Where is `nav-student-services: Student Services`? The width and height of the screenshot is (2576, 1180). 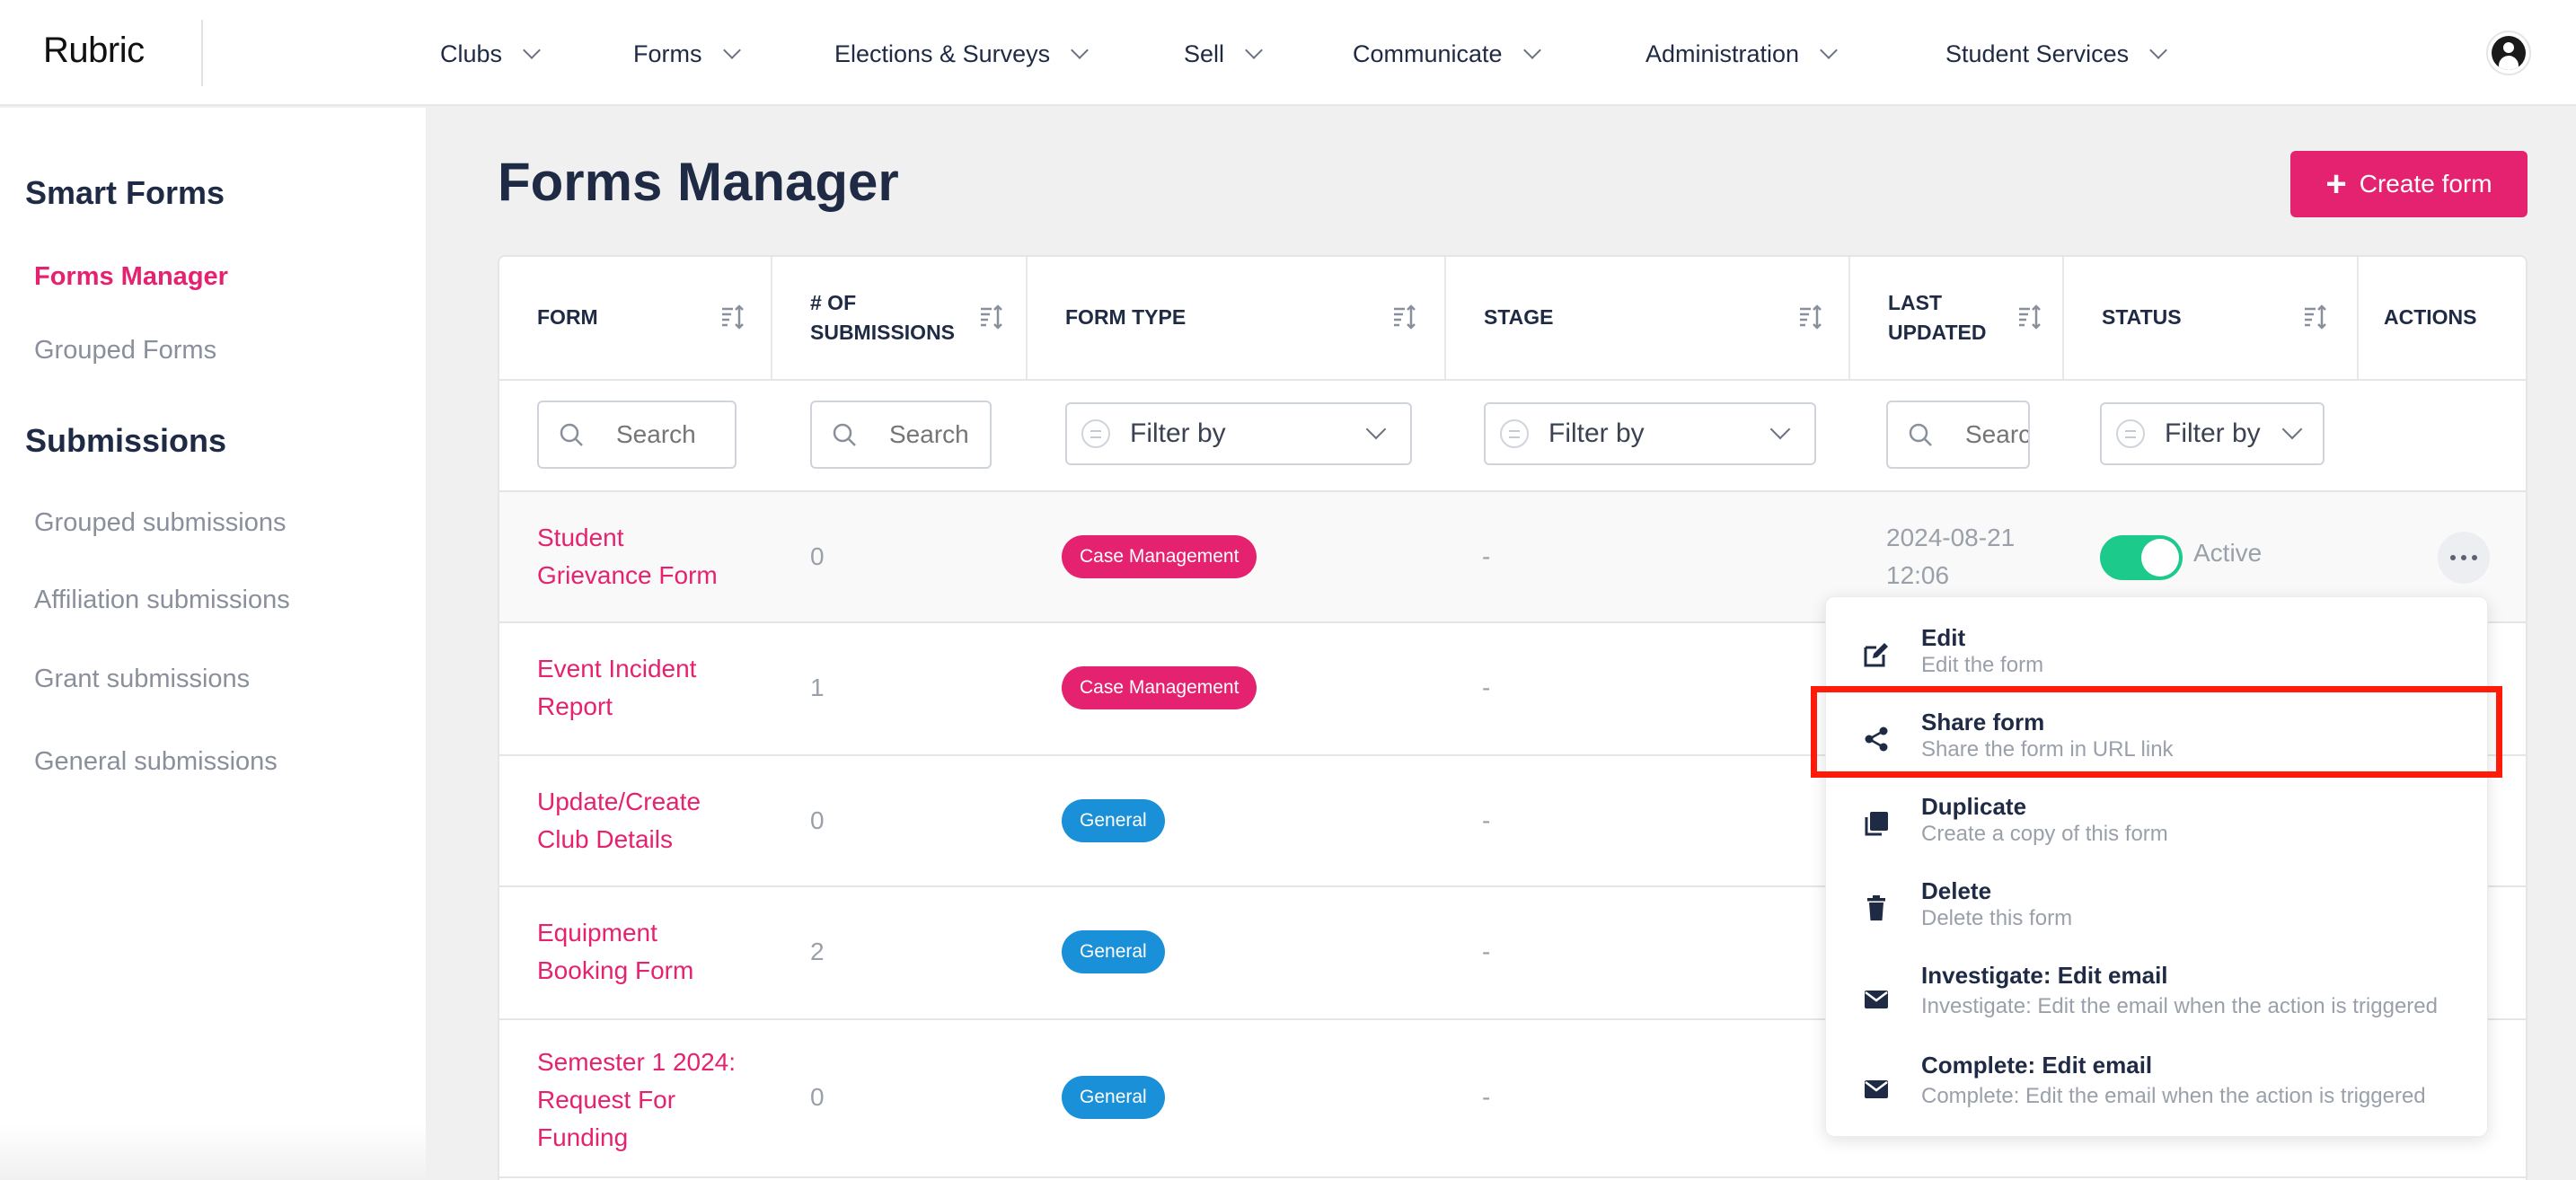
nav-student-services: Student Services is located at coordinates (2056, 54).